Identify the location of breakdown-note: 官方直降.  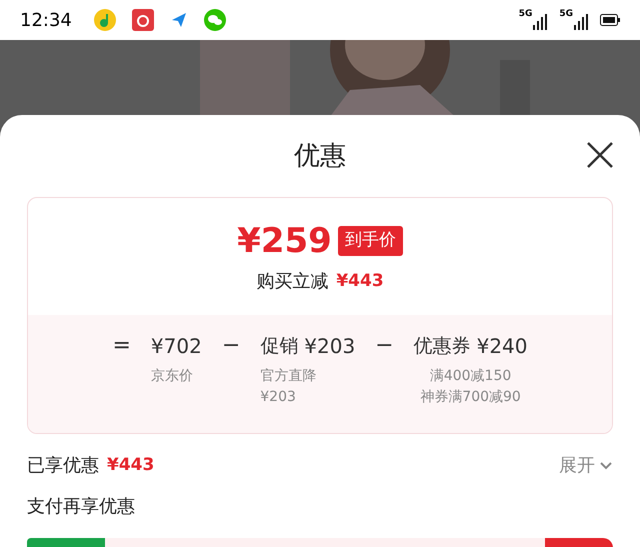
(288, 376).